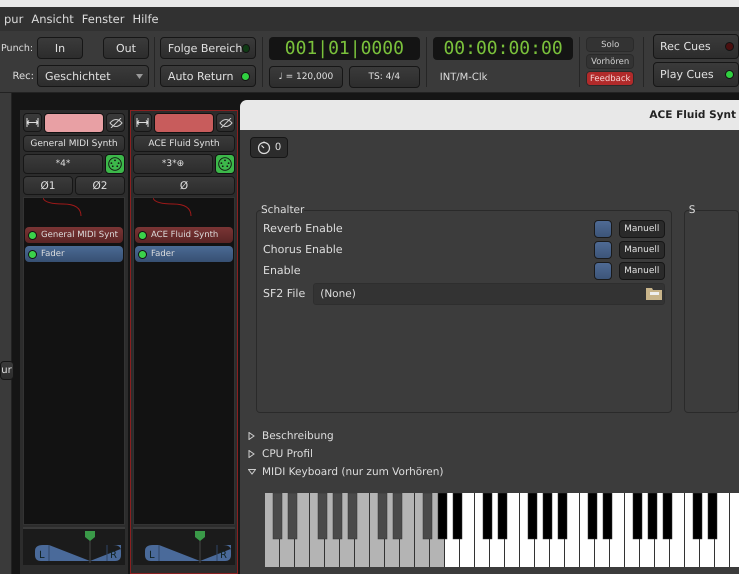 Image resolution: width=739 pixels, height=574 pixels. What do you see at coordinates (610, 44) in the screenshot?
I see `monitor-button: Solo` at bounding box center [610, 44].